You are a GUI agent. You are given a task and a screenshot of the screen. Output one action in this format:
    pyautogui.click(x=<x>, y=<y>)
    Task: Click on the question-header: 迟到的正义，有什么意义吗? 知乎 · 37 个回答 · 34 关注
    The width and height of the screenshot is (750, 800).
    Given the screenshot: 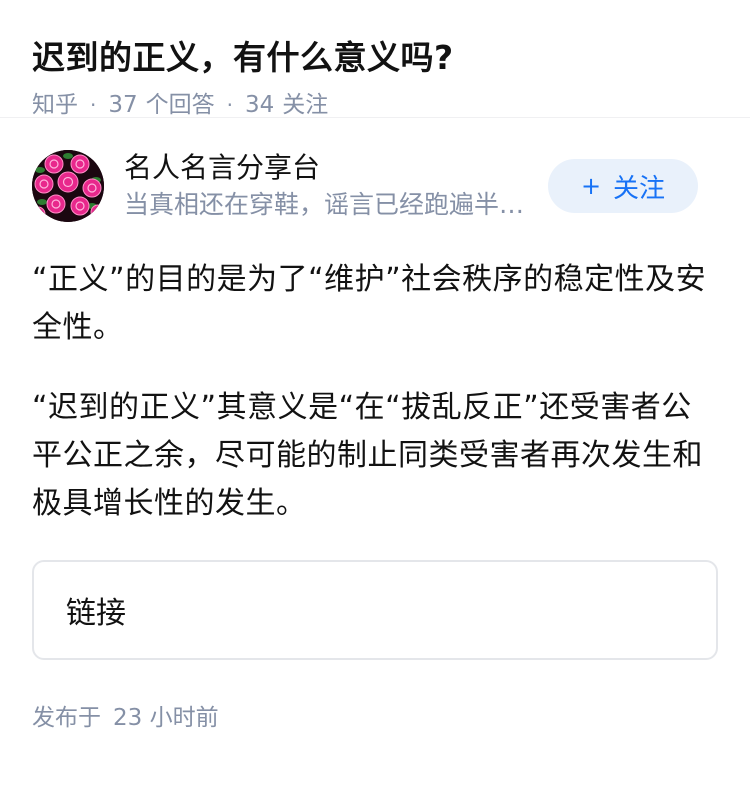 What is the action you would take?
    pyautogui.click(x=375, y=59)
    